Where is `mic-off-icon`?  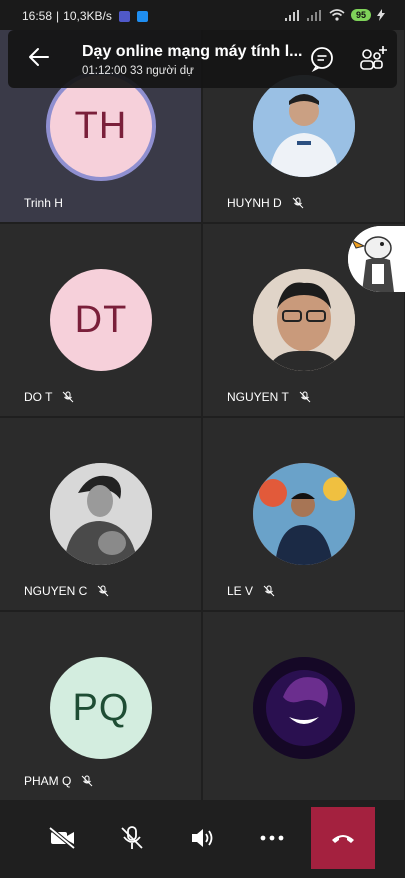 mic-off-icon is located at coordinates (132, 837).